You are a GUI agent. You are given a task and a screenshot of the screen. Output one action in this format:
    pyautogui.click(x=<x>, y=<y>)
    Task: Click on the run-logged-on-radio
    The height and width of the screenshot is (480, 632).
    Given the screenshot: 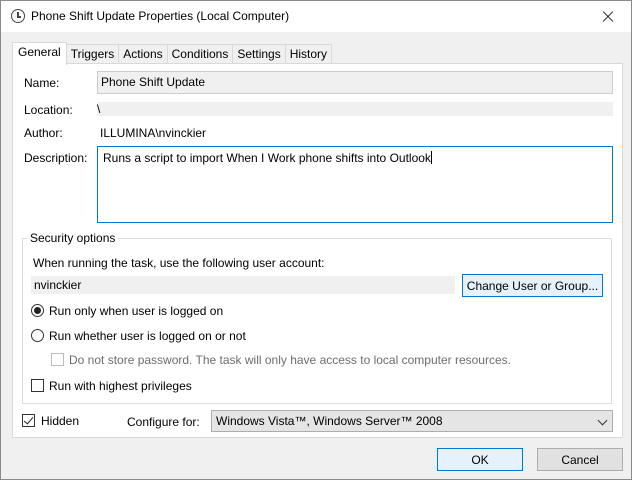 What is the action you would take?
    pyautogui.click(x=37, y=310)
    